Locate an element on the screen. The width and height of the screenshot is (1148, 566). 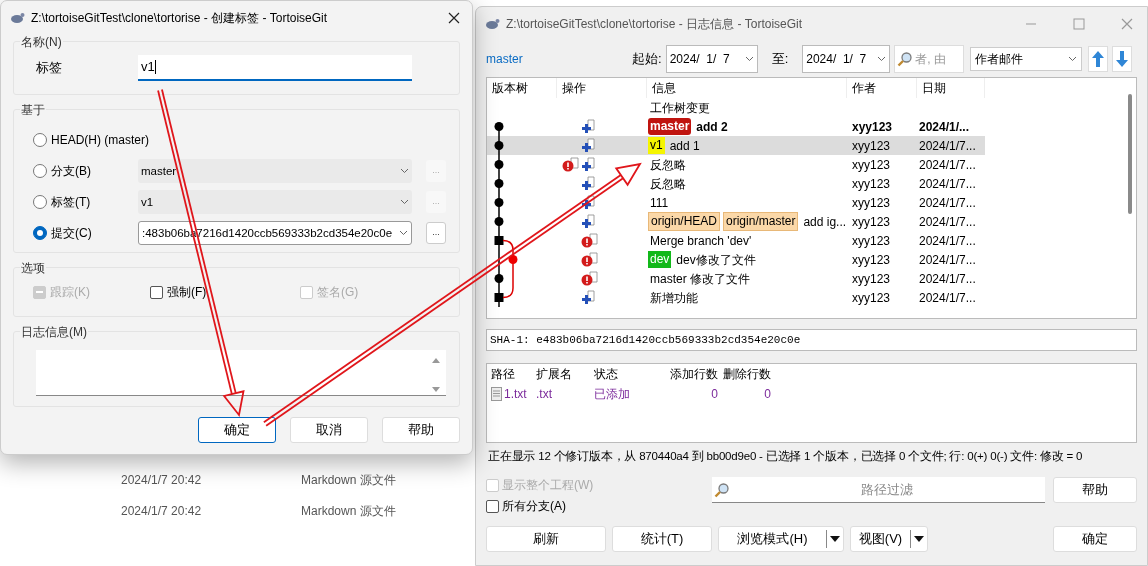
field-label: 标签 is located at coordinates (49, 68).